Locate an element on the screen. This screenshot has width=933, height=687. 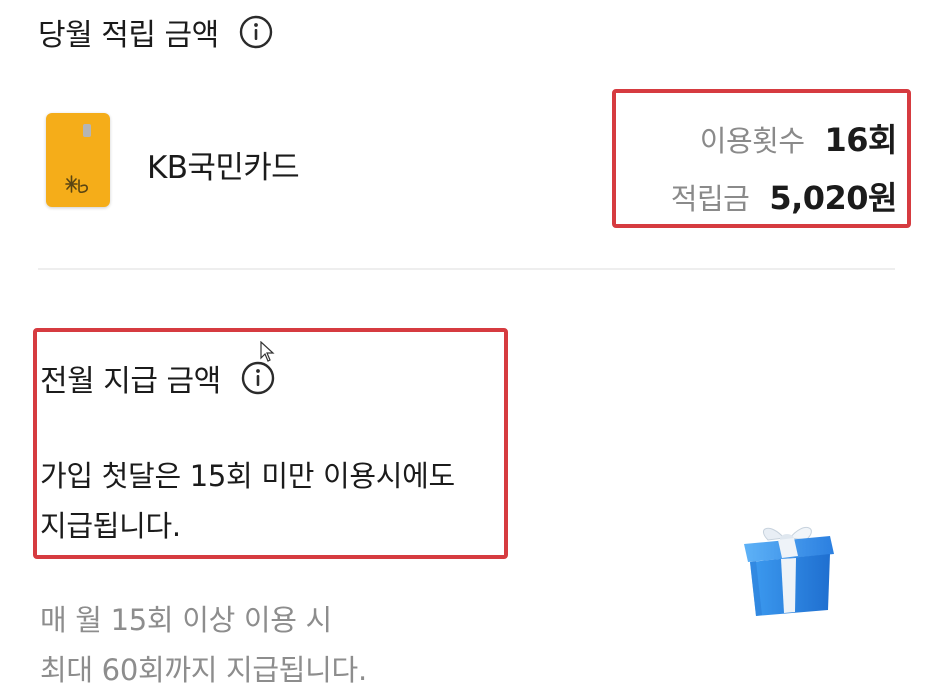
gift-box-icon is located at coordinates (789, 571).